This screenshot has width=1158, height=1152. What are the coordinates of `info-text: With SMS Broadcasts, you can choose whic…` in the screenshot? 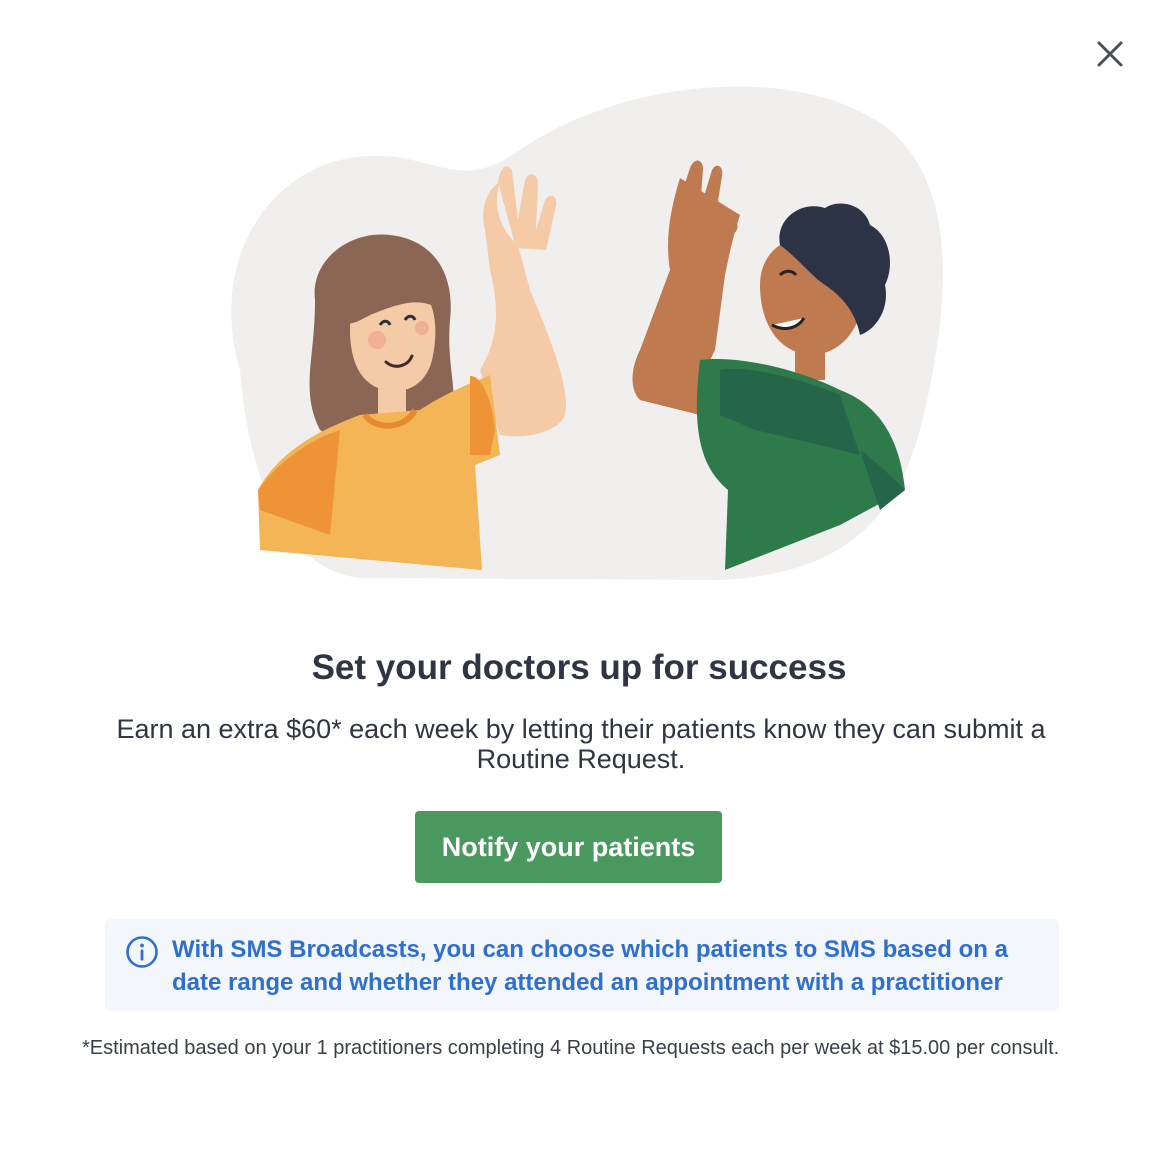 It's located at (590, 966).